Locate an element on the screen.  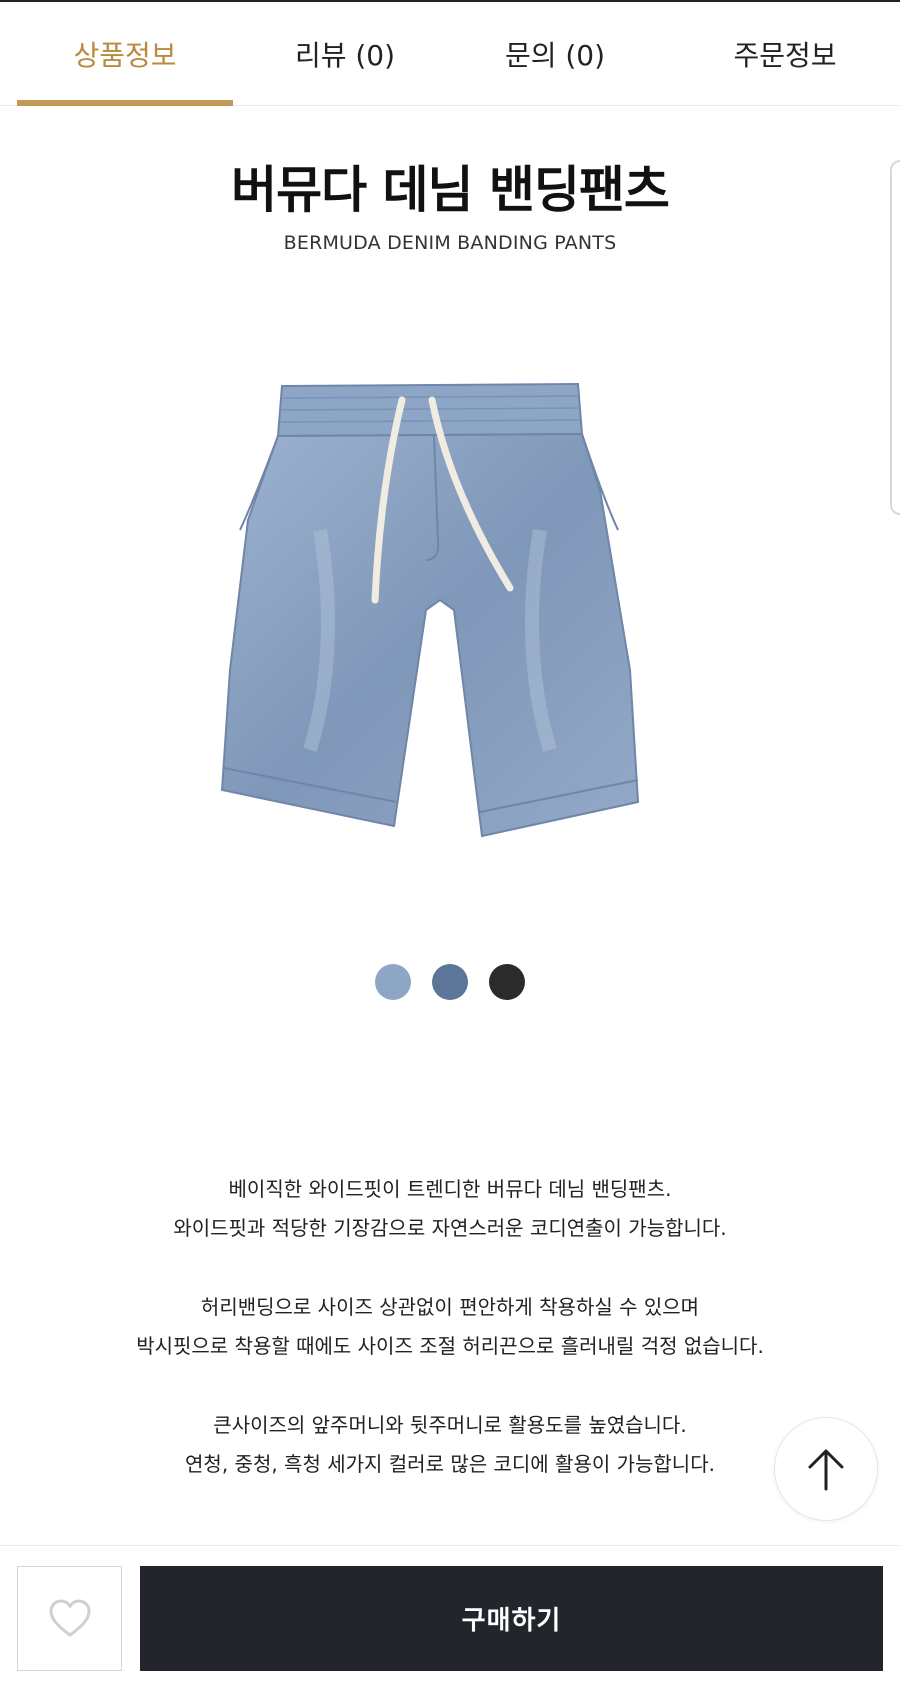
tab-reviews: 리뷰 (0) is located at coordinates (345, 53).